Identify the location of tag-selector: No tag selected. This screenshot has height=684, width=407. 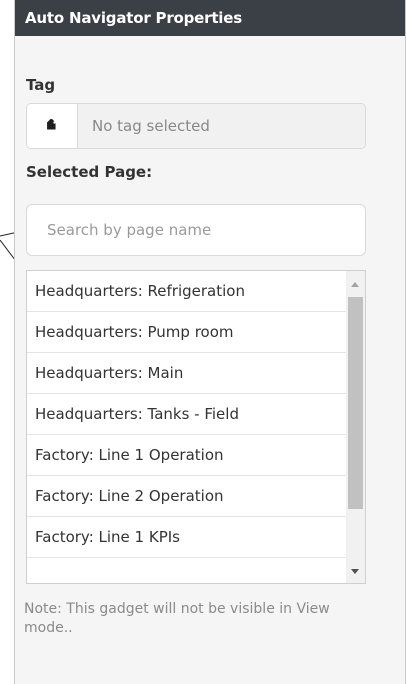
(196, 126).